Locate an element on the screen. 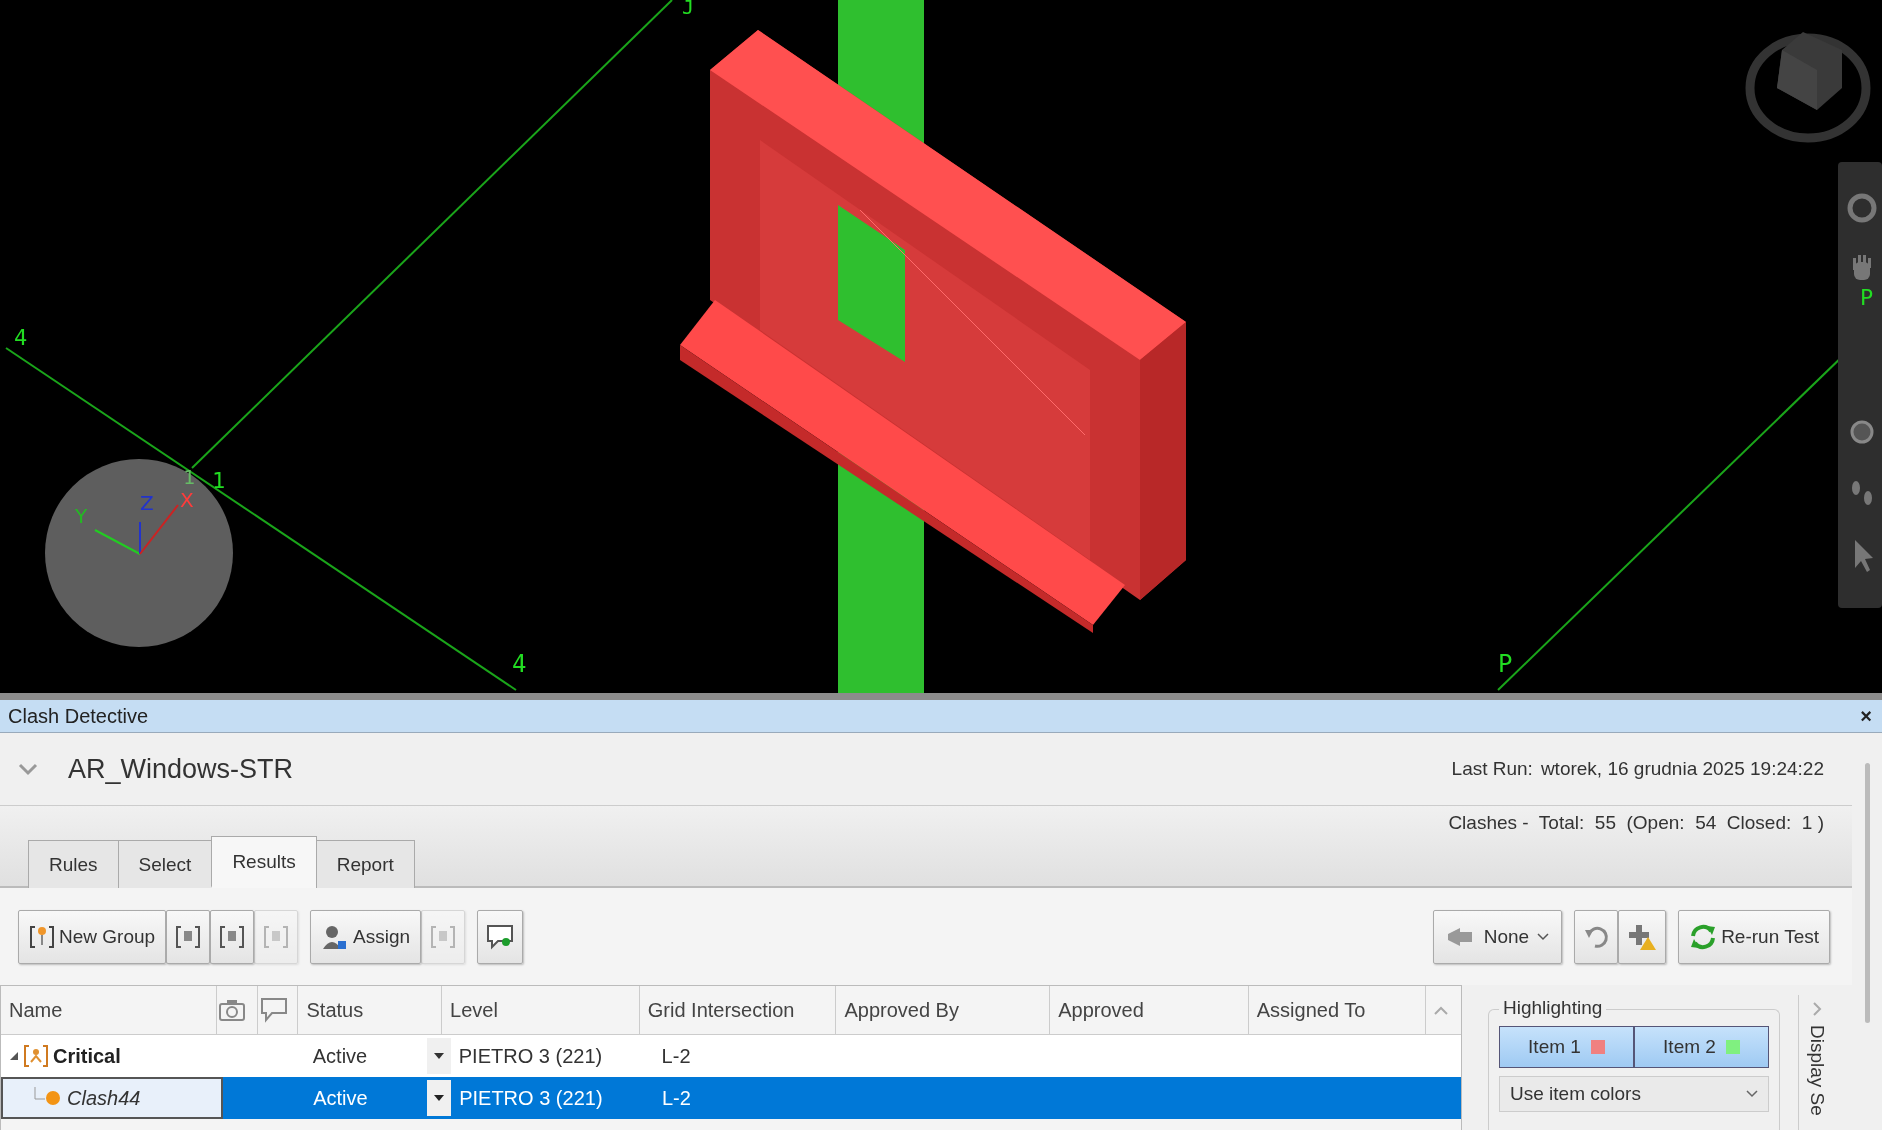 This screenshot has height=1130, width=1882. scrollbar-thumb is located at coordinates (1867, 893).